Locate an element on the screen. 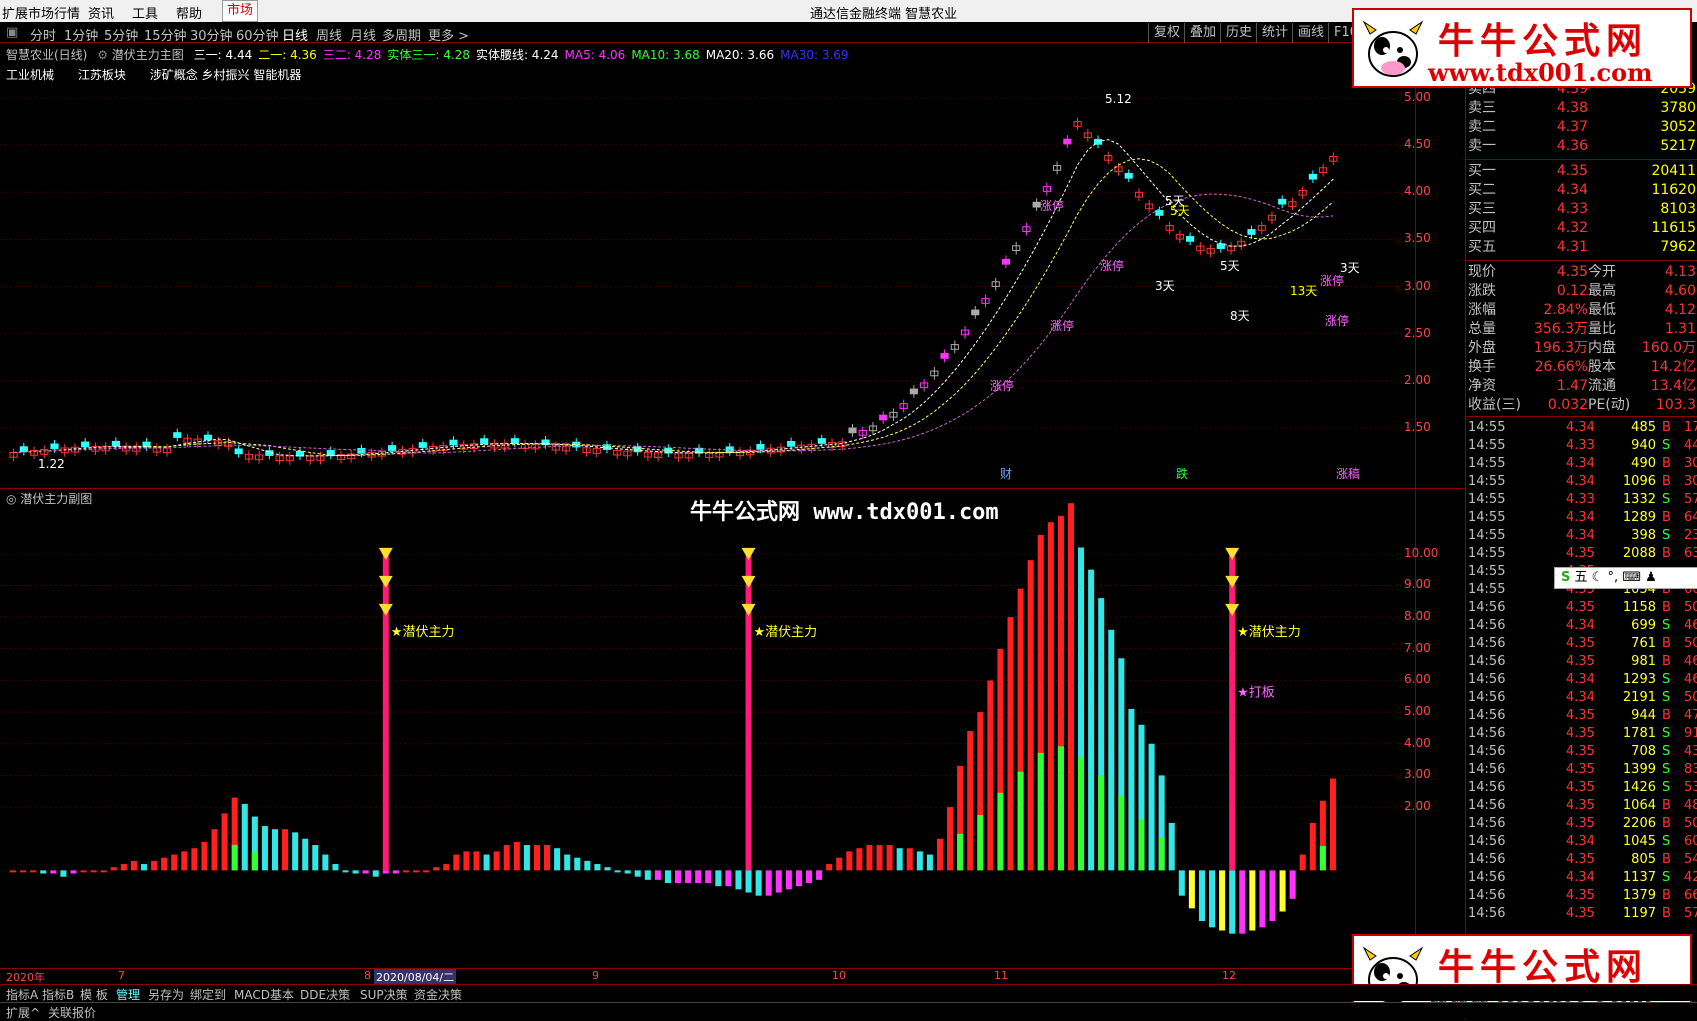 This screenshot has width=1697, height=1021. level-volume: 11620 is located at coordinates (1673, 190).